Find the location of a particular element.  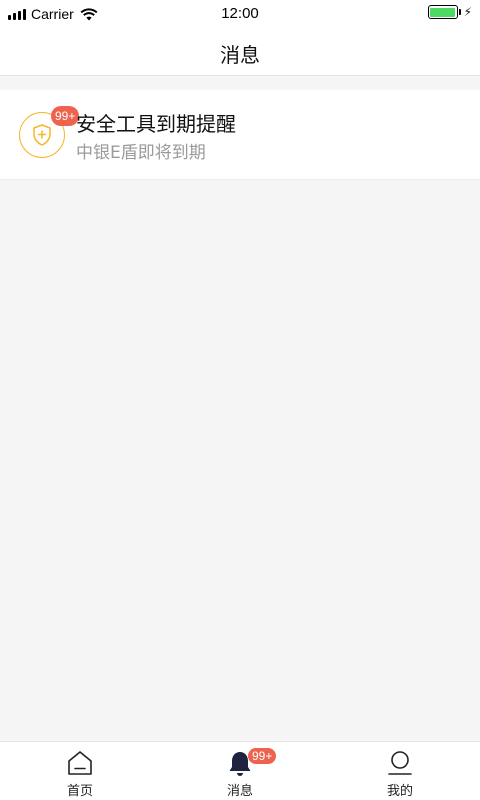

tab-bar: 首页 99+ 消息 我的 is located at coordinates (240, 770).